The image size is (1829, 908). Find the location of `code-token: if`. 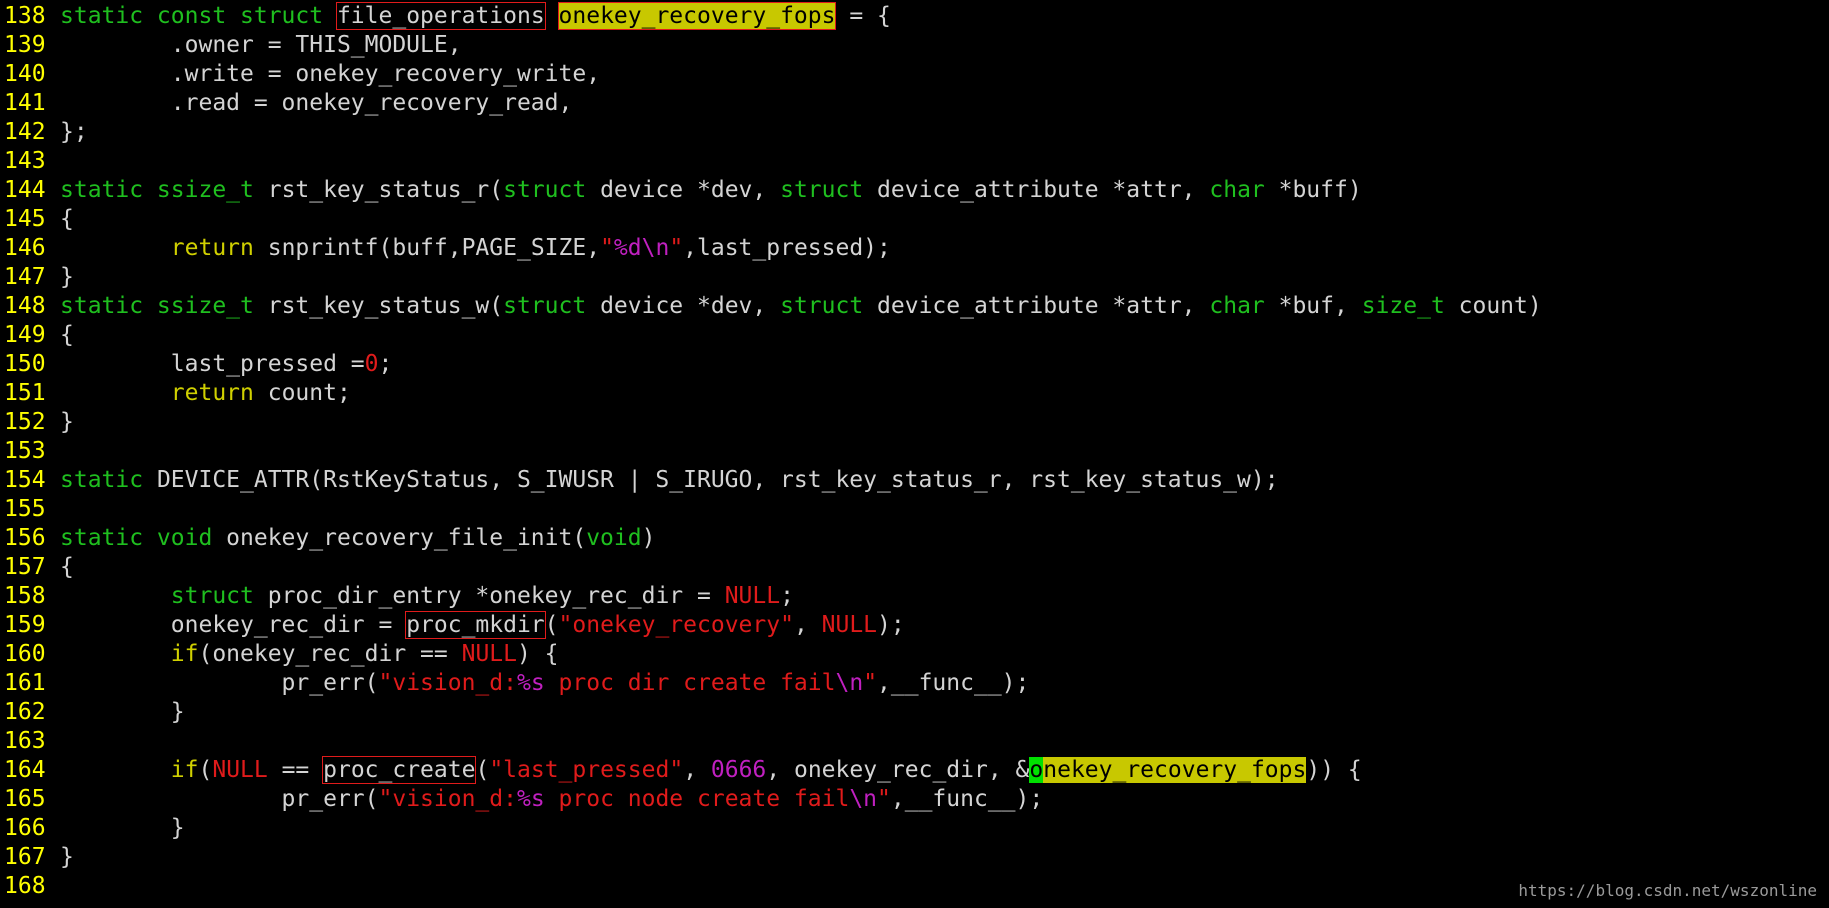

code-token: if is located at coordinates (184, 654).